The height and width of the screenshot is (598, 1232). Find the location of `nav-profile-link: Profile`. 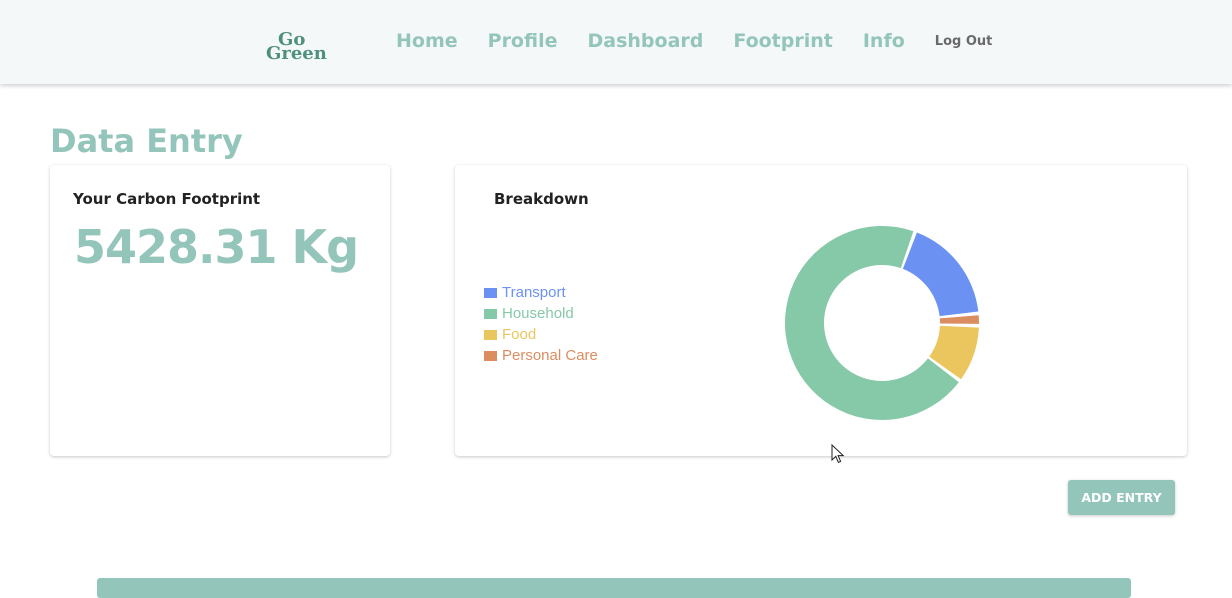

nav-profile-link: Profile is located at coordinates (523, 41).